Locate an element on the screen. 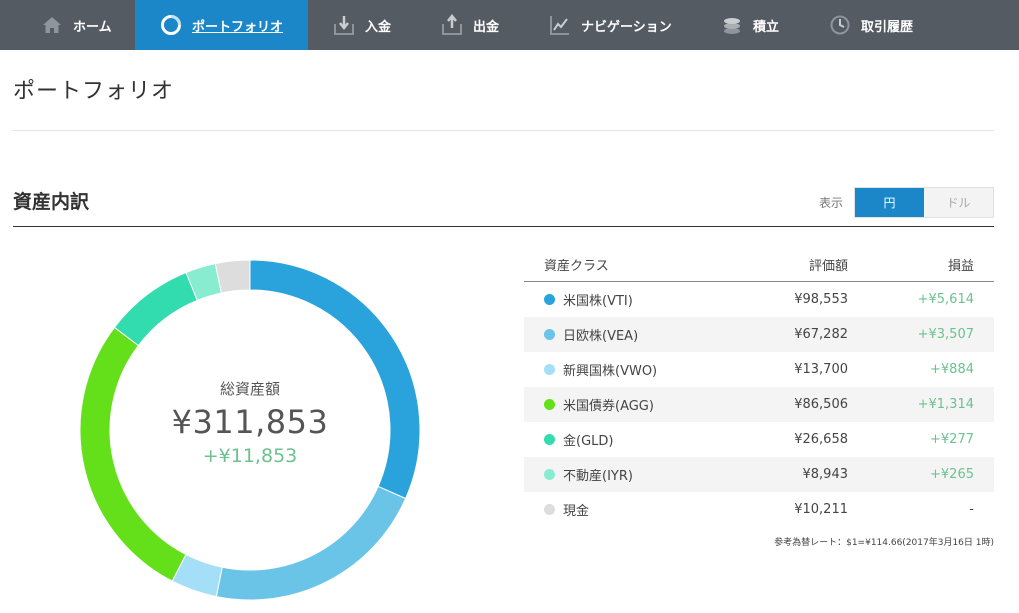 The image size is (1019, 613). top-nav: ホーム ポートフォリオ 入金 出金 ナビゲーション 積立 取引履歴 is located at coordinates (509, 25).